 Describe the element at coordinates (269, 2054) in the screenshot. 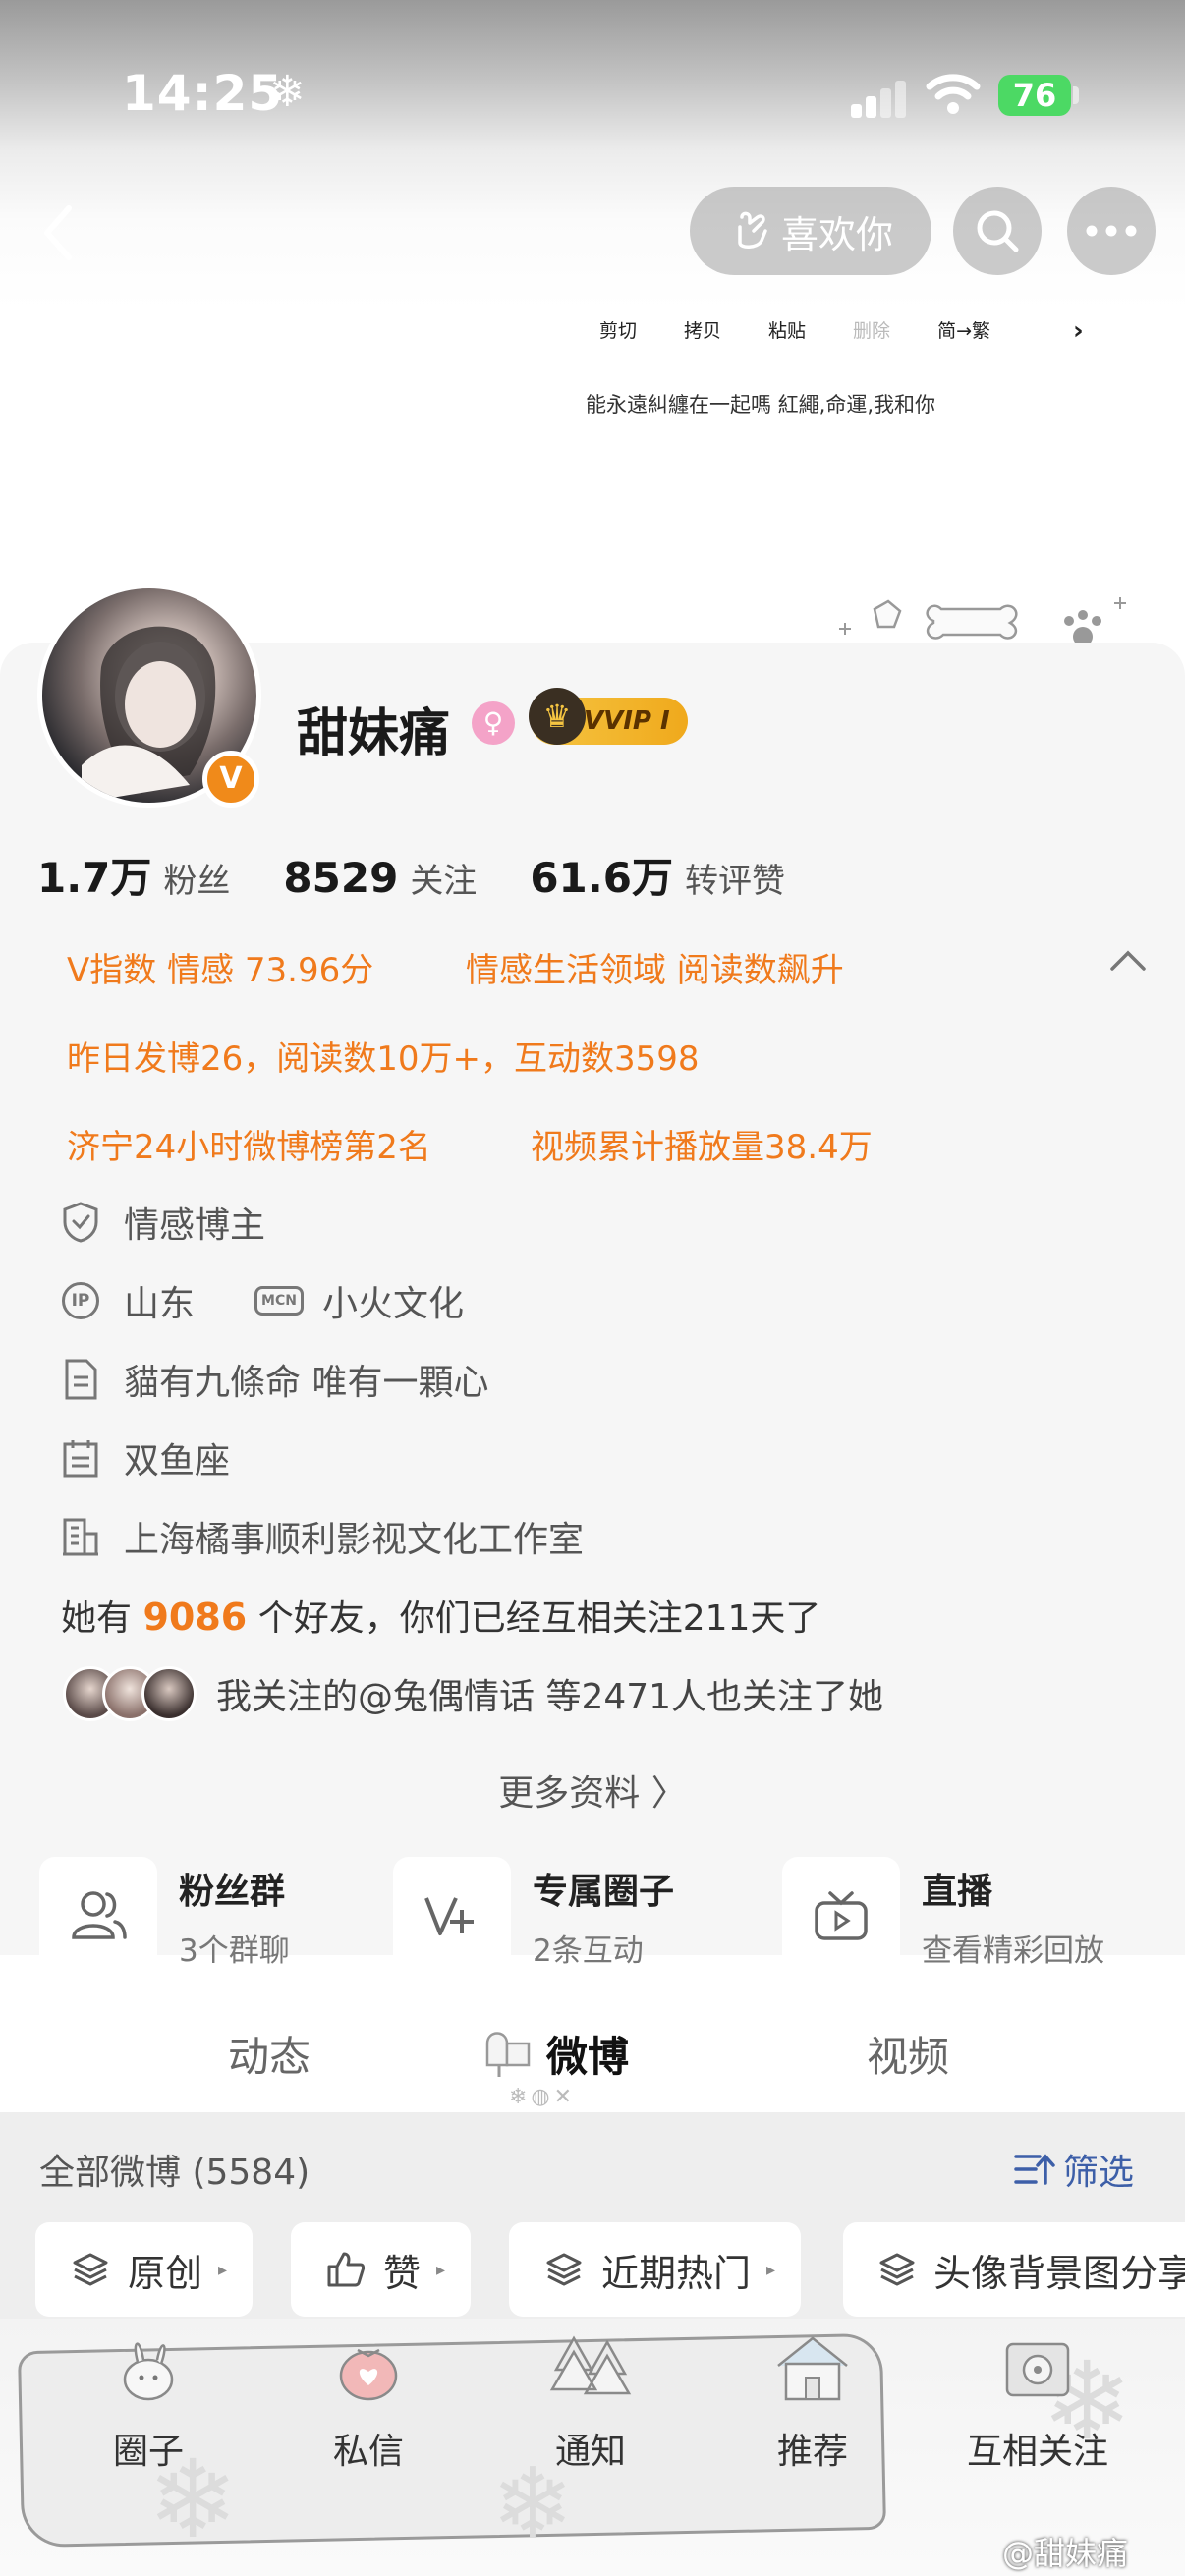

I see `tab-dynamic: 动态` at that location.